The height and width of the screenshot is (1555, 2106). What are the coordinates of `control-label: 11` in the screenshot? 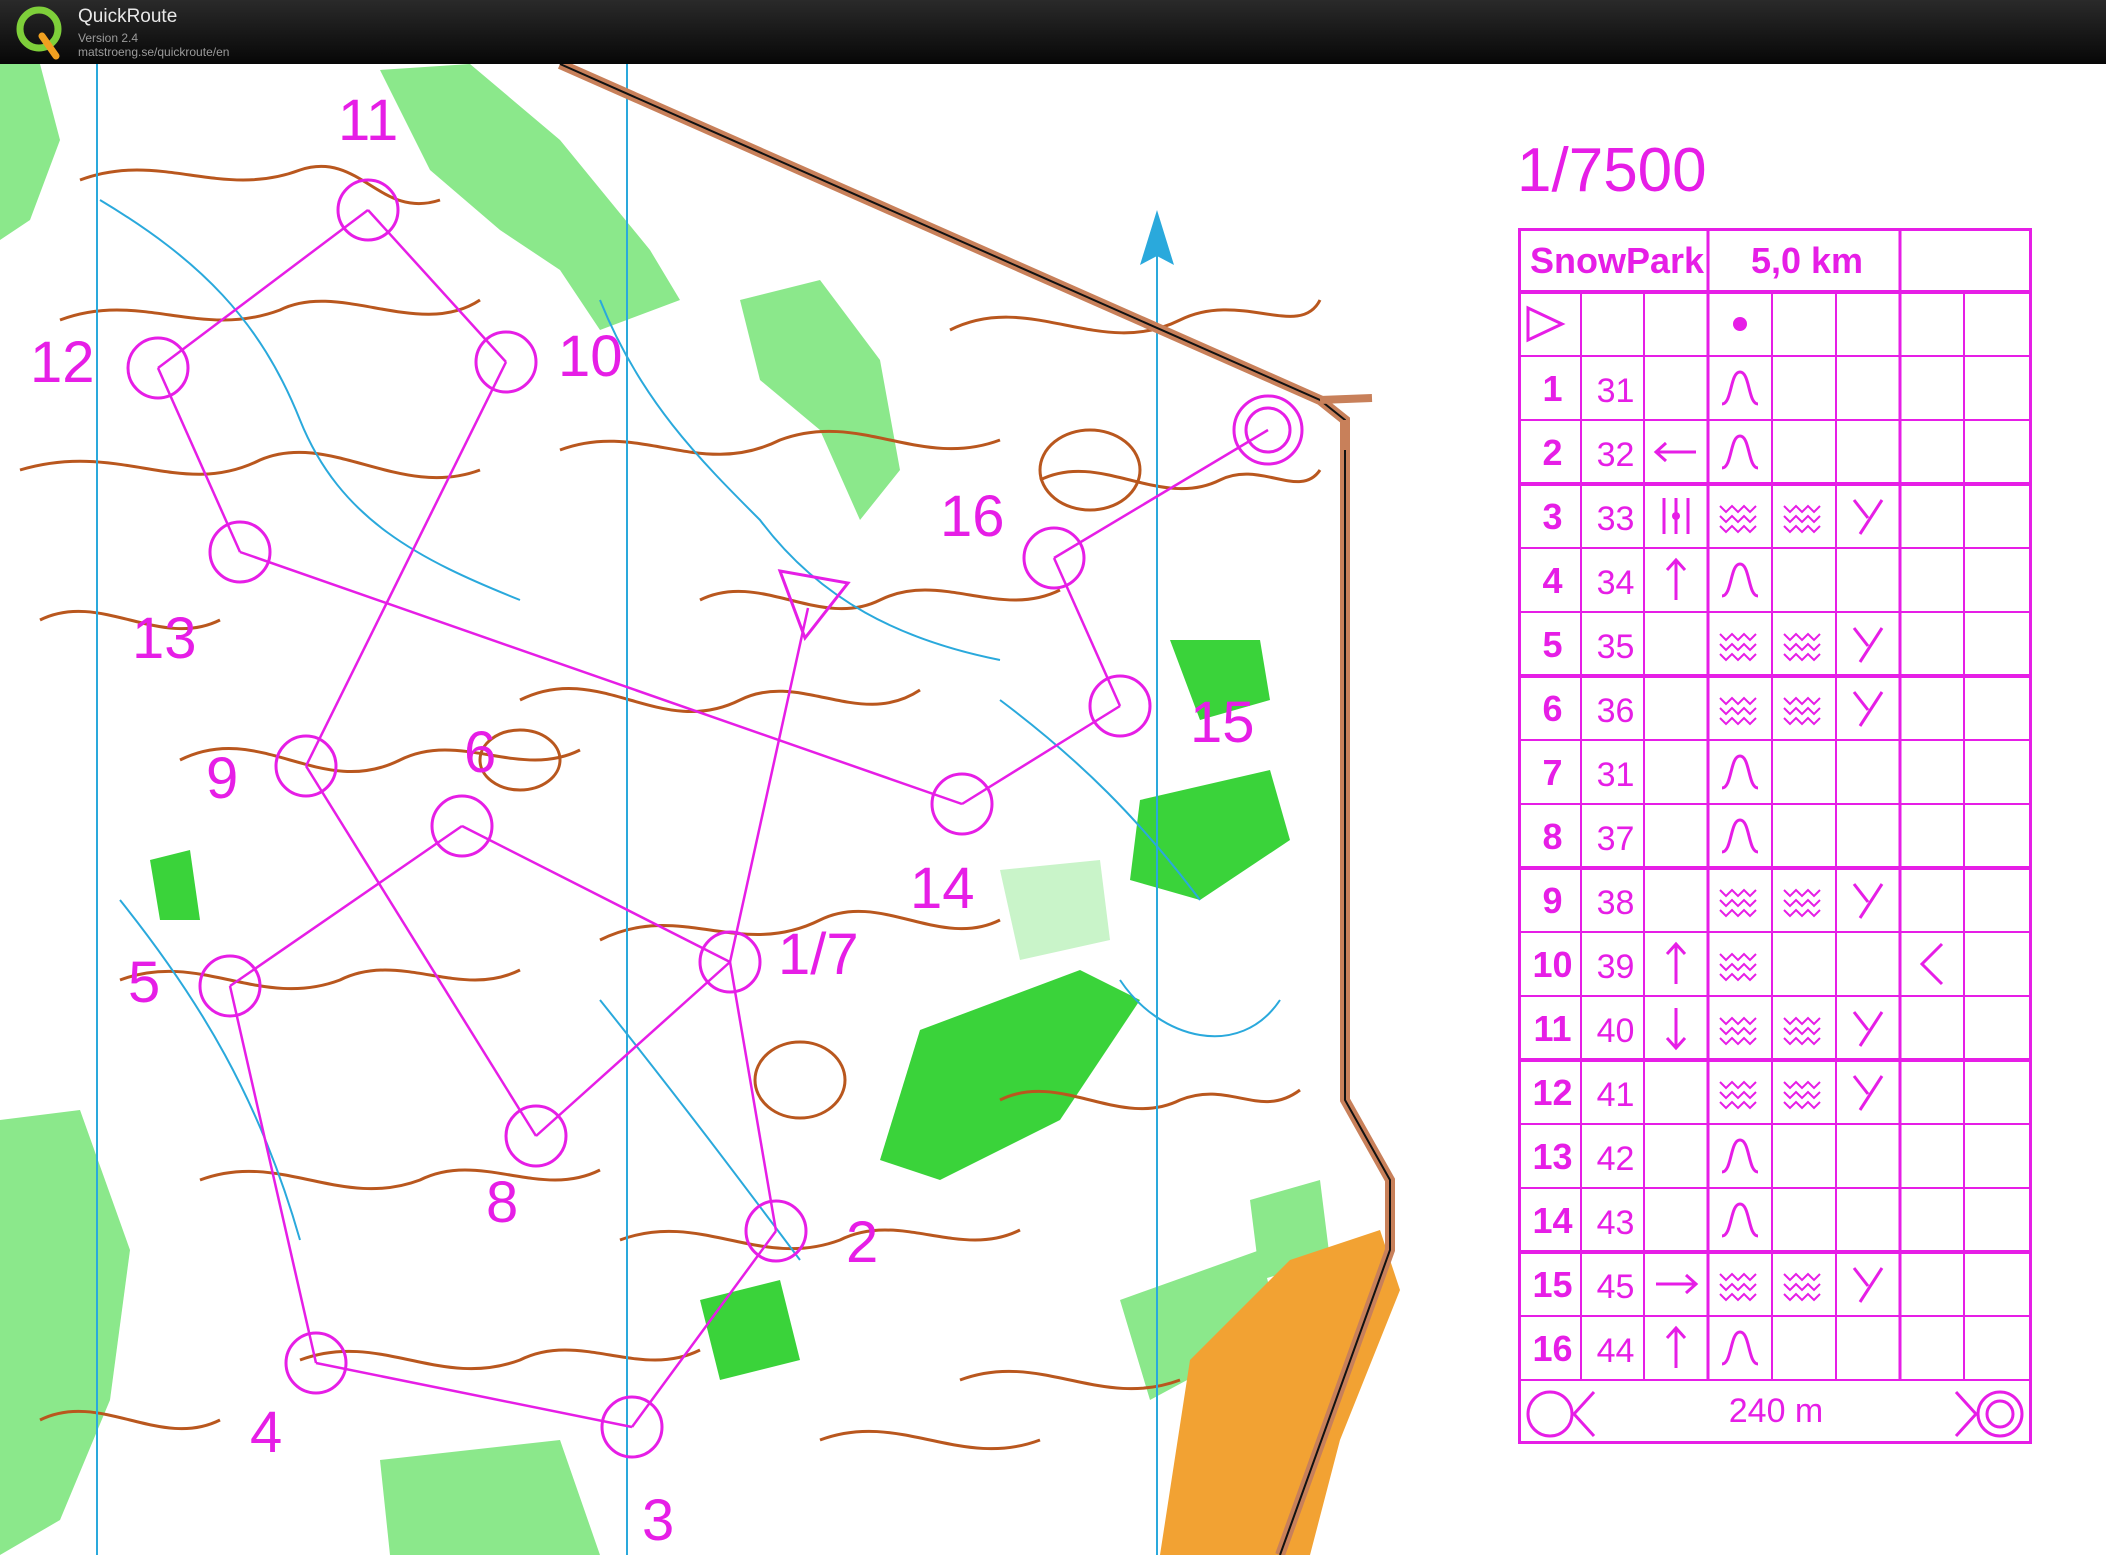 It's located at (368, 120).